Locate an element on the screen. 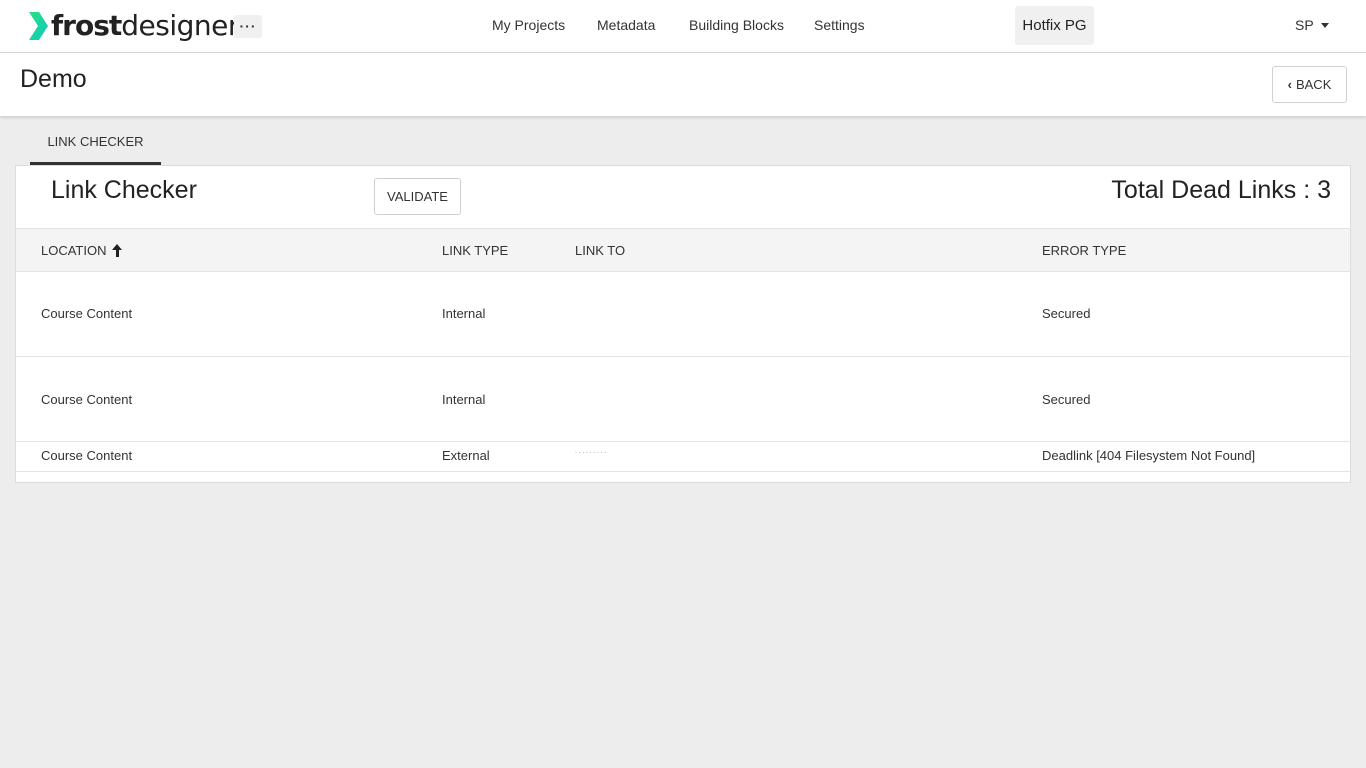 The width and height of the screenshot is (1366, 768). tab-link-checker: LINK CHECKER is located at coordinates (95, 142).